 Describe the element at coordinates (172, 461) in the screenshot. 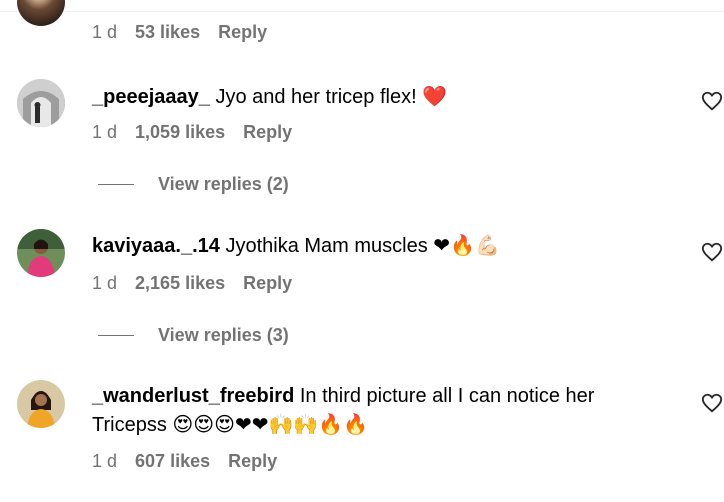

I see `likes-count: 607 likes` at that location.